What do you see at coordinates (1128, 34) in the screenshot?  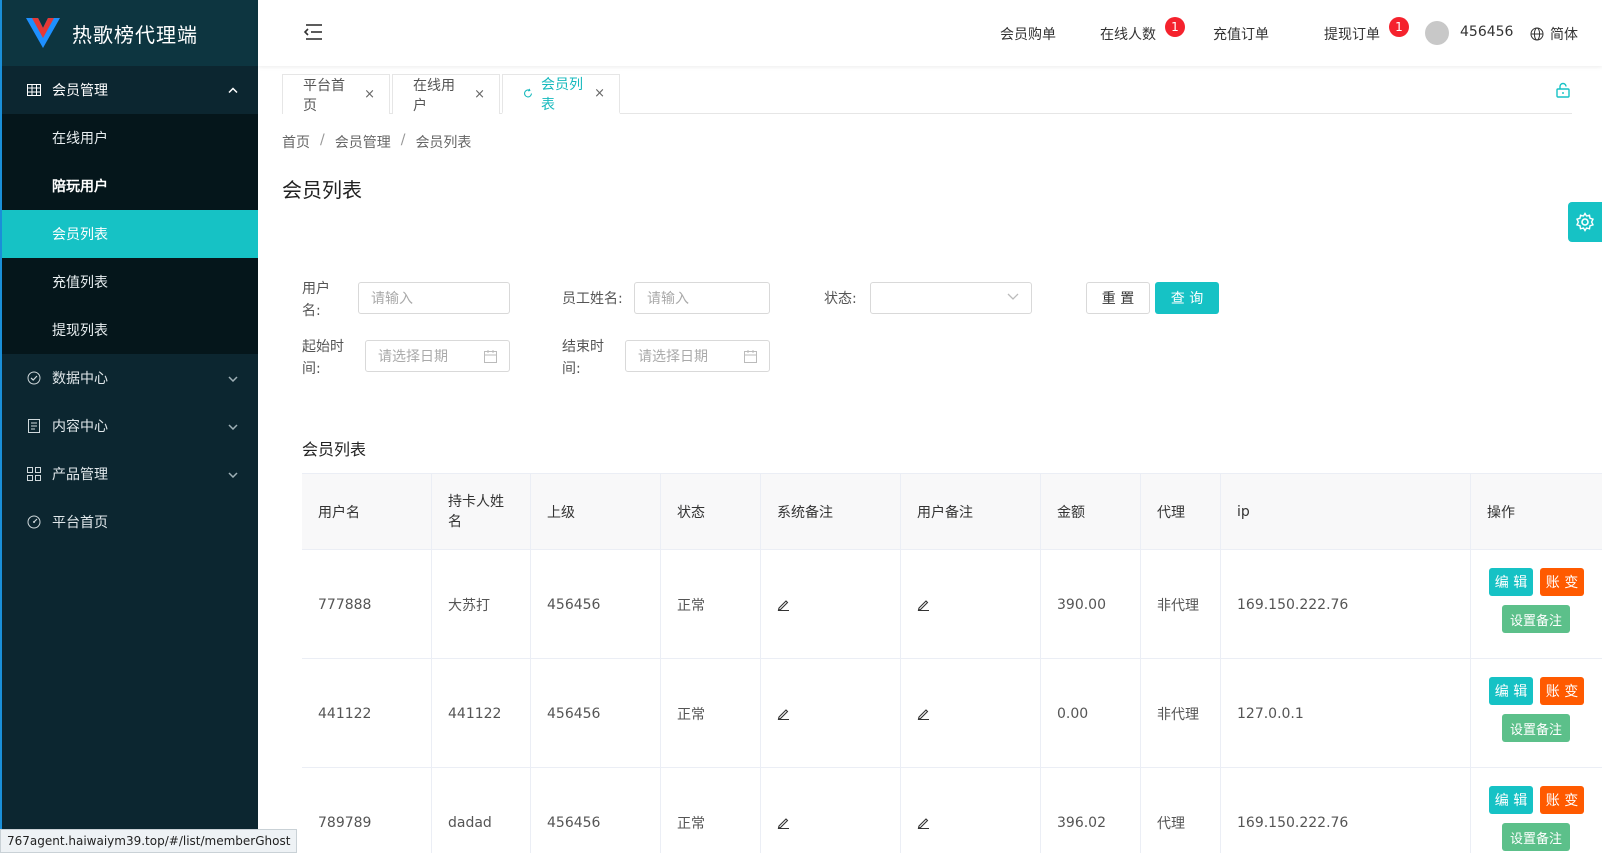 I see `header-link-online-count: 在线人数` at bounding box center [1128, 34].